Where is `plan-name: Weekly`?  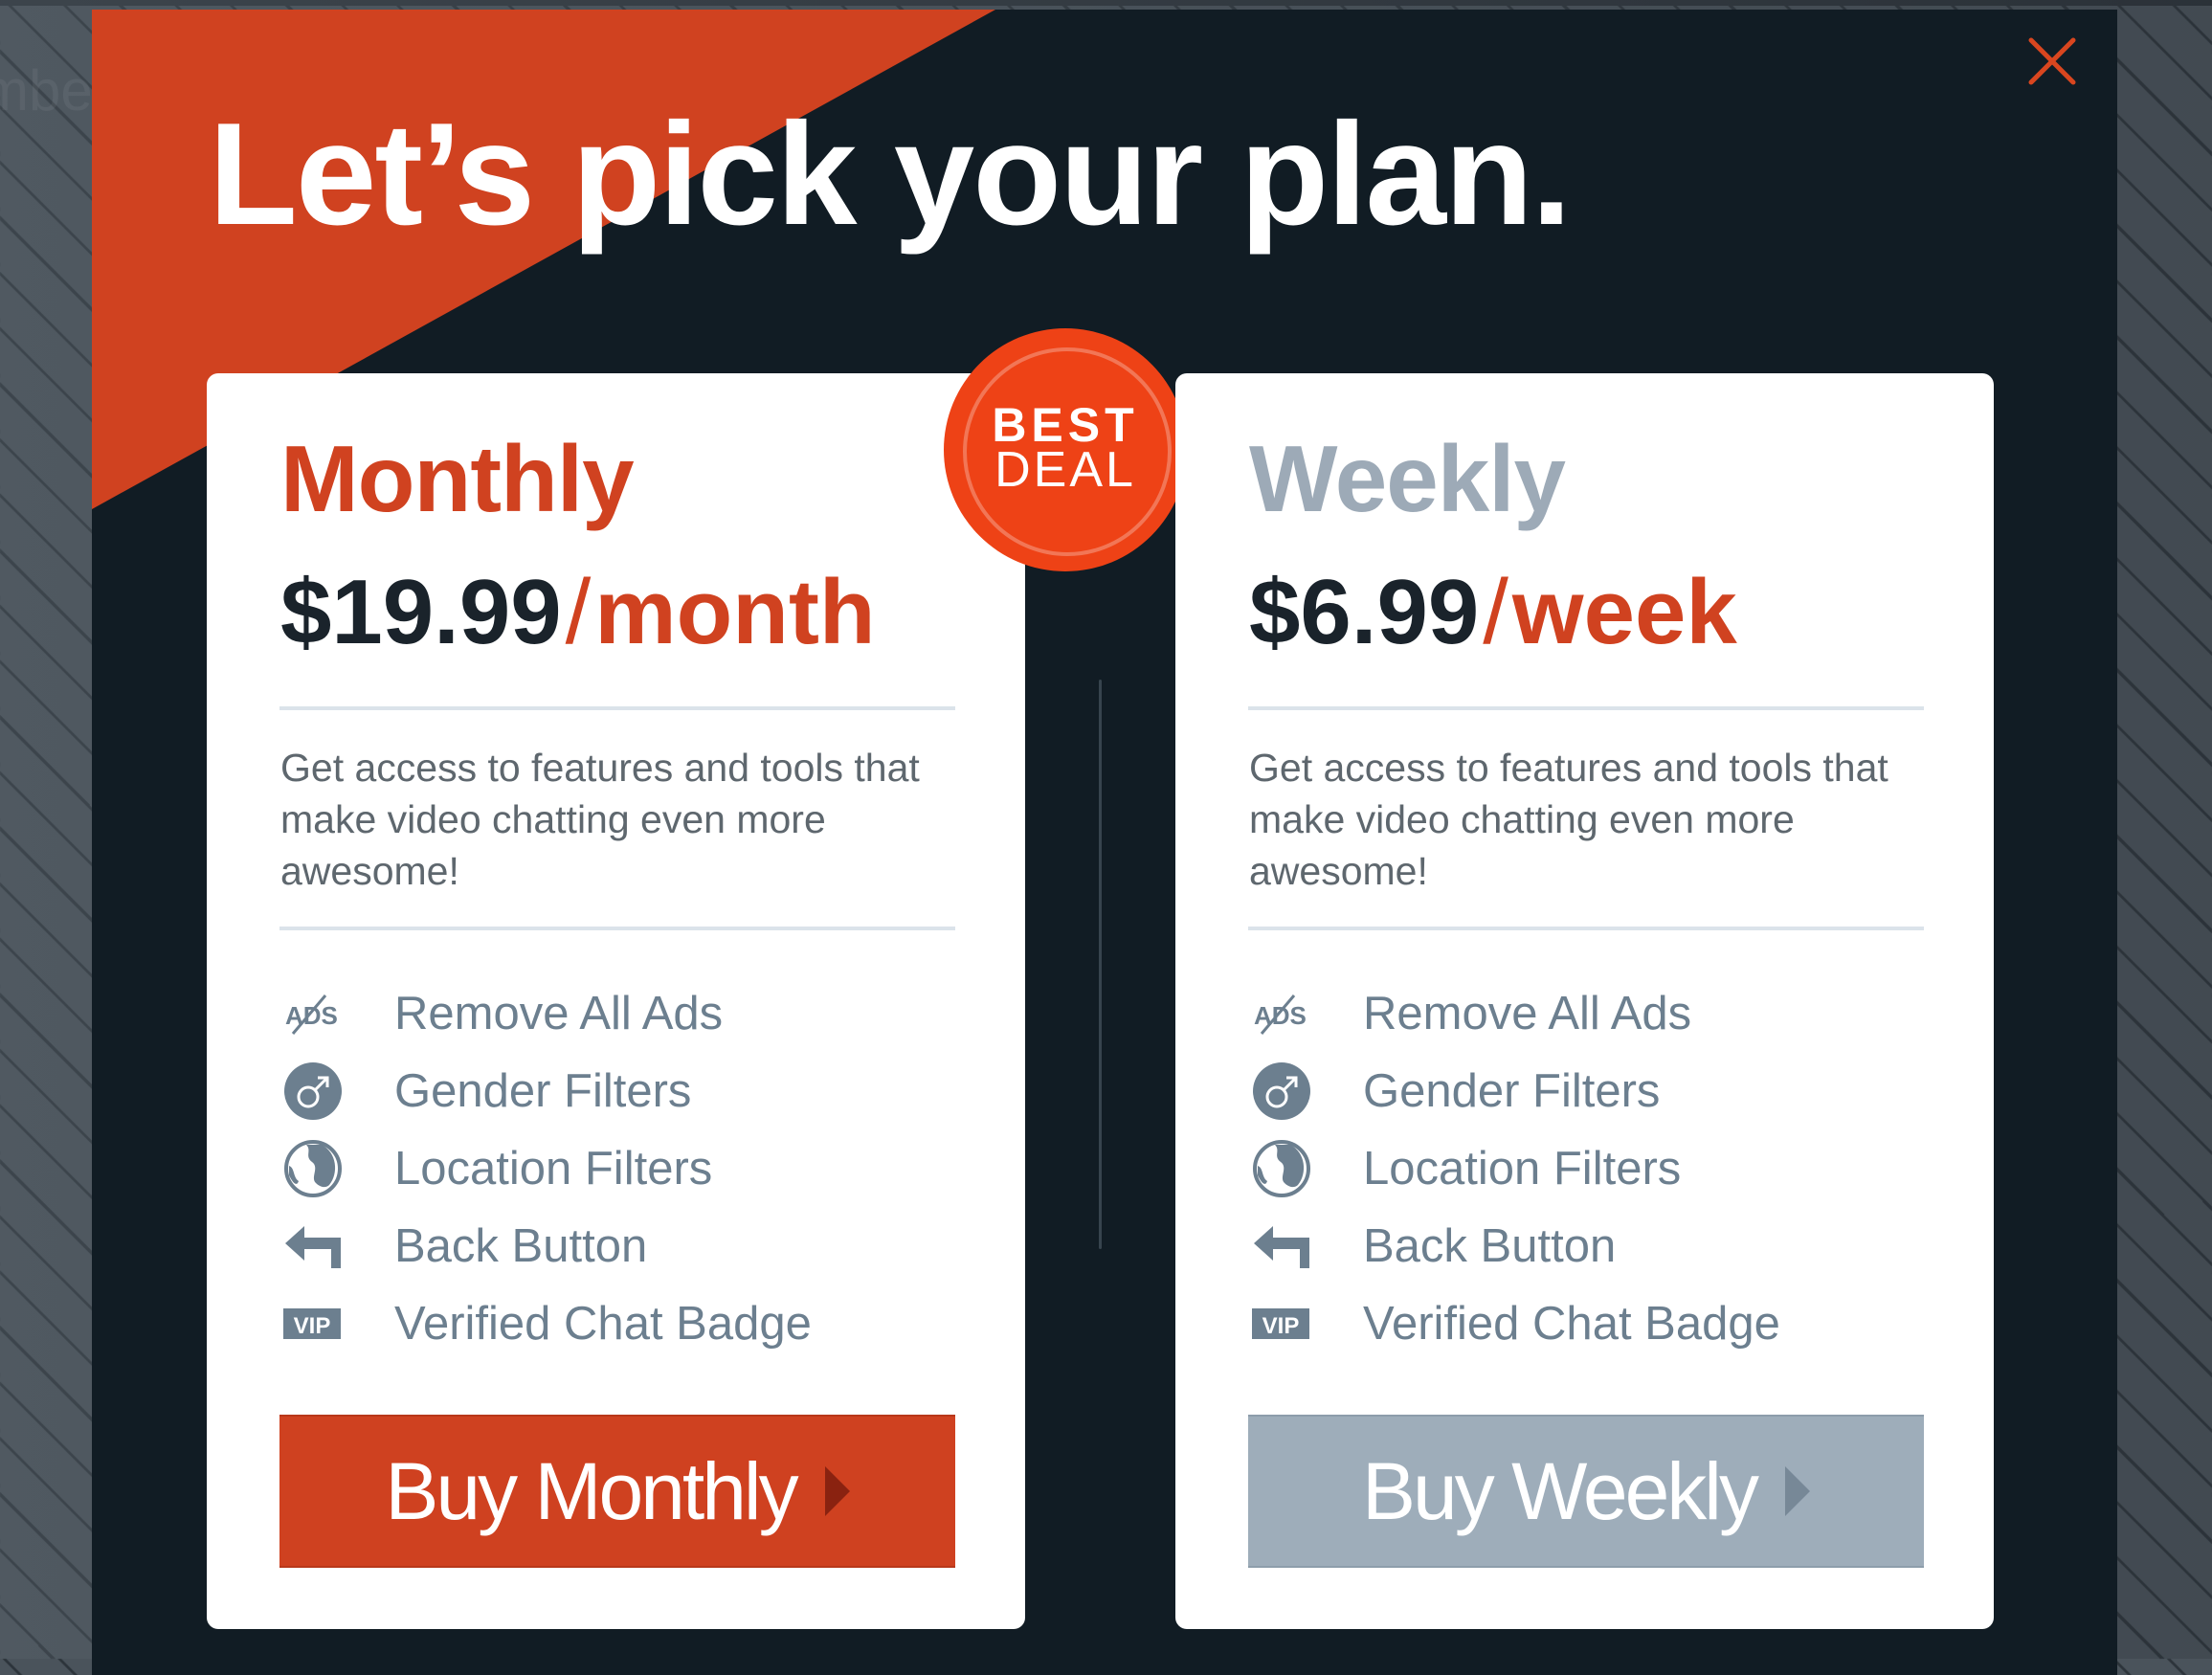 plan-name: Weekly is located at coordinates (1407, 478).